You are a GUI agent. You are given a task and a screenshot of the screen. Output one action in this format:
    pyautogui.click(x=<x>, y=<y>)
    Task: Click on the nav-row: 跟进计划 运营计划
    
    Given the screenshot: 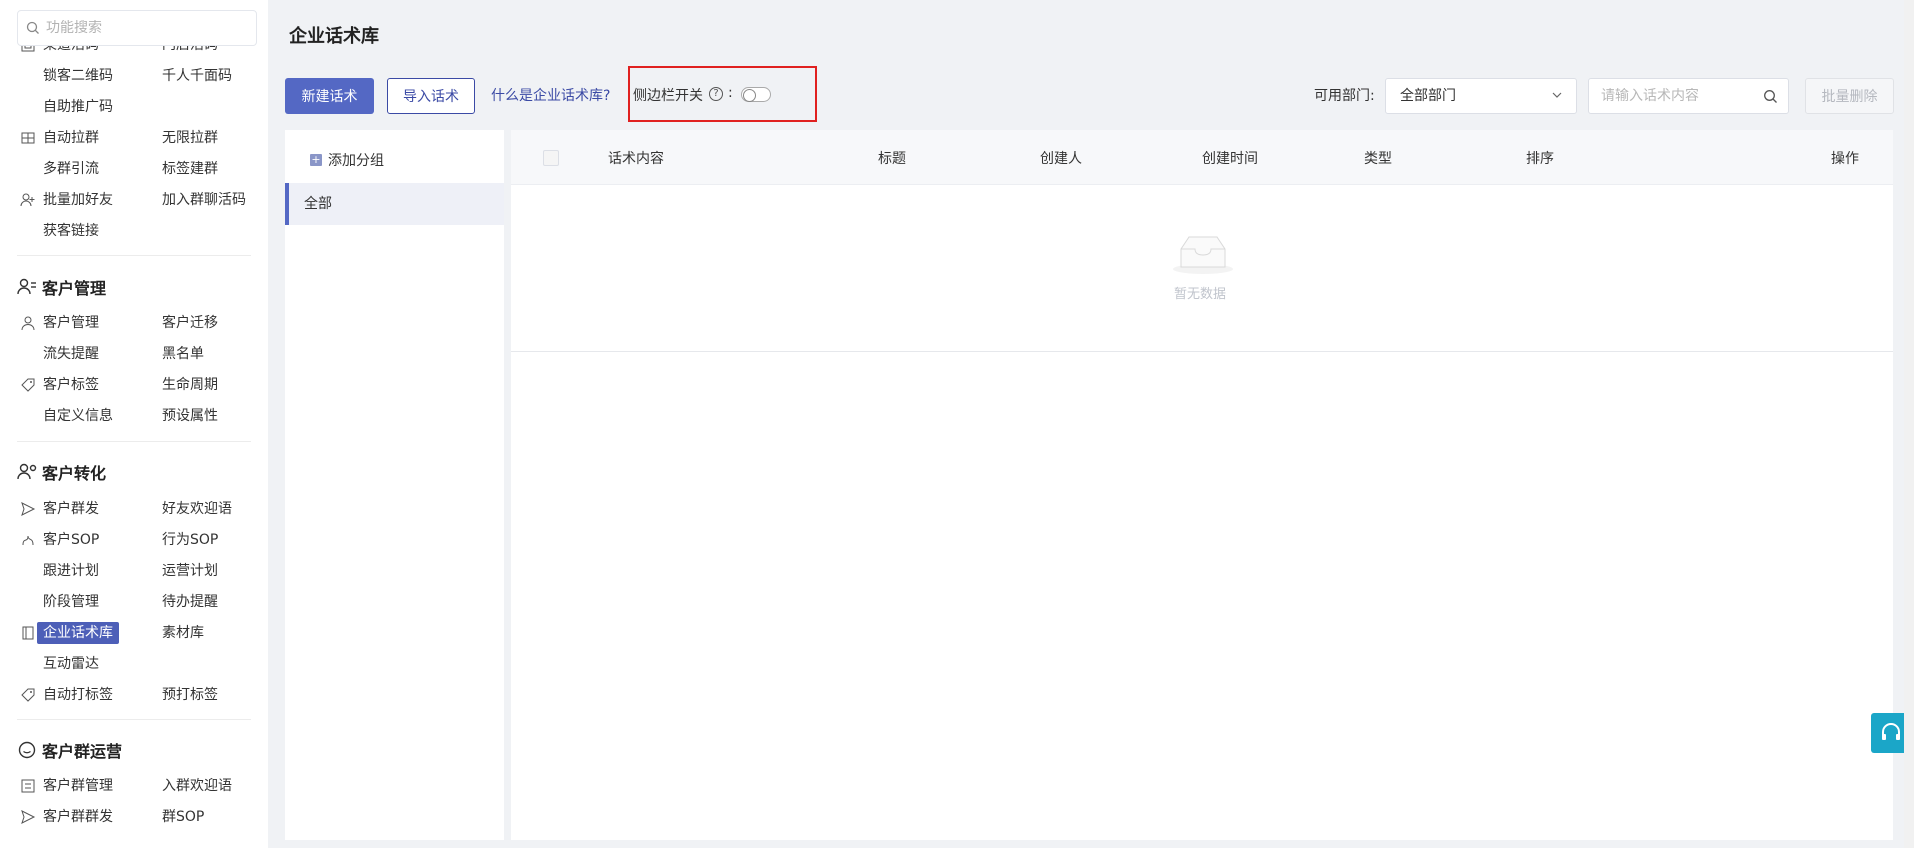 What is the action you would take?
    pyautogui.click(x=134, y=571)
    